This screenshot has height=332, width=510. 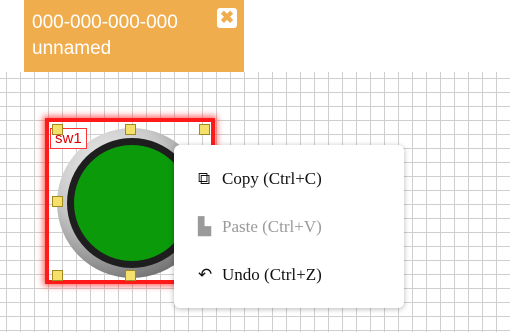 I want to click on menu-item-copy: ⧉ Copy (Ctrl+C), so click(x=298, y=179).